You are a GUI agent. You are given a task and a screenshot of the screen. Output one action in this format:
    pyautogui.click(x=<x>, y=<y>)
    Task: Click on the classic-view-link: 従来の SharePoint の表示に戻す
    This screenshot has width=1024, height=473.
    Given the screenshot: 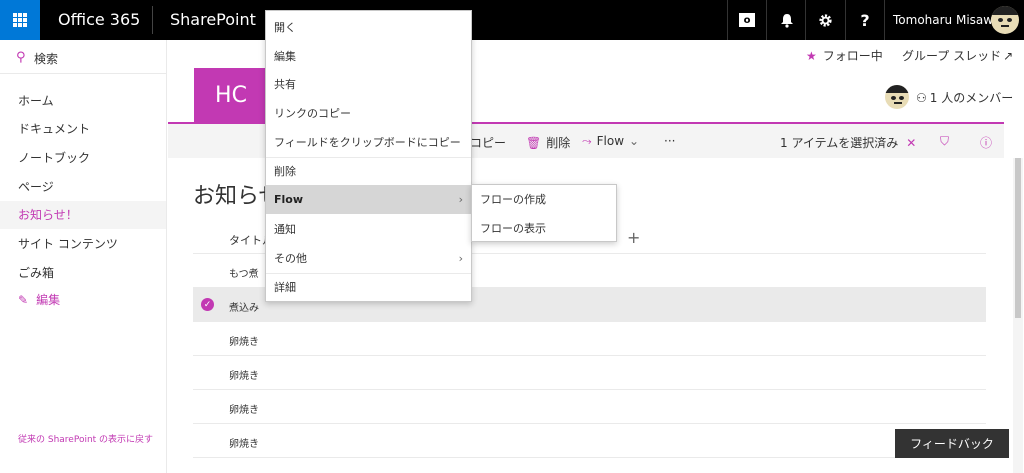 What is the action you would take?
    pyautogui.click(x=88, y=440)
    